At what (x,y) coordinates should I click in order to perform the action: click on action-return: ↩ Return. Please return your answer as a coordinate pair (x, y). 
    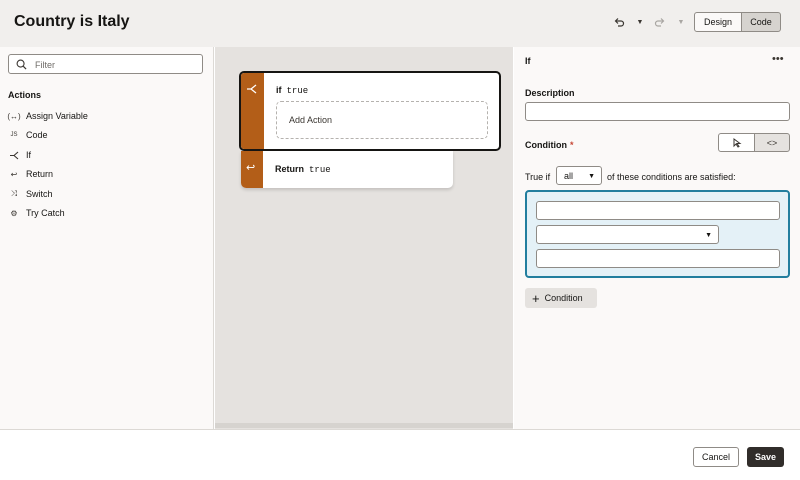
    Looking at the image, I should click on (30, 174).